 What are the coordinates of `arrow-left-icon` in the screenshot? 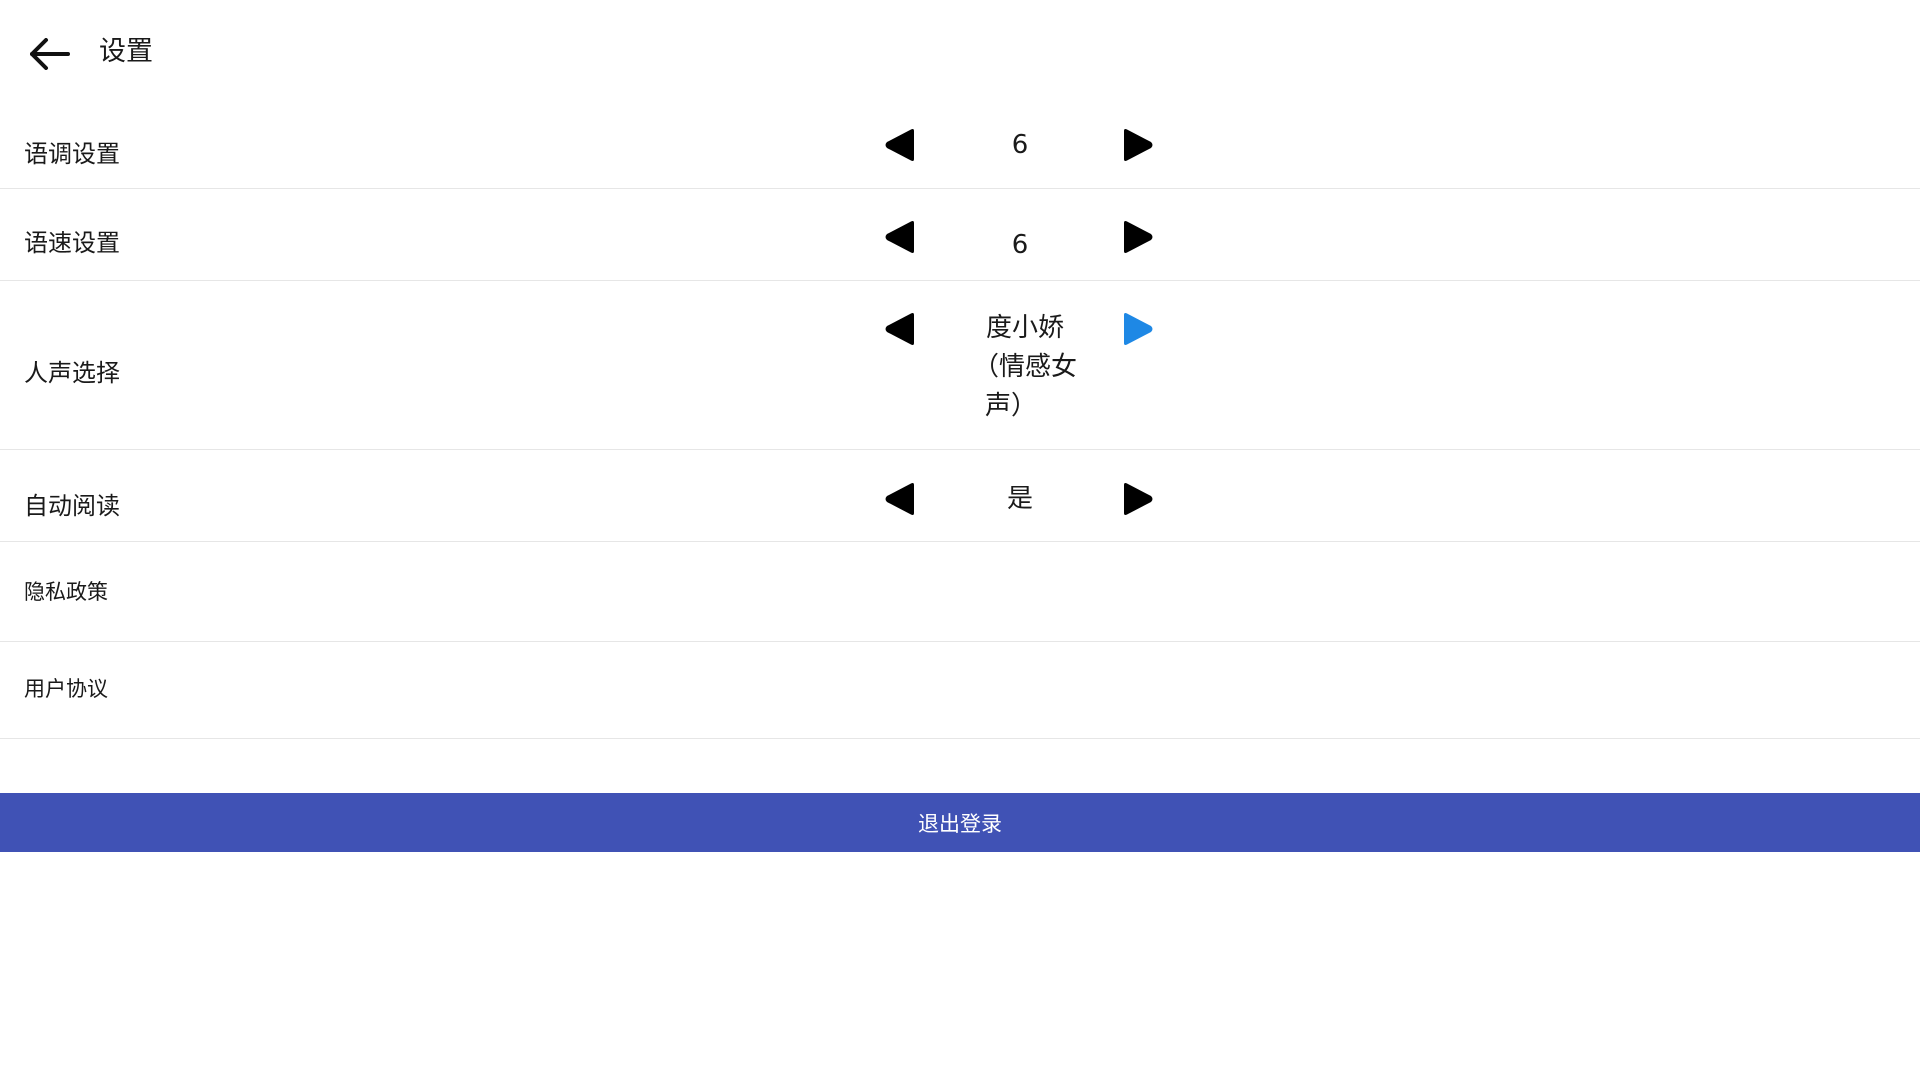 It's located at (50, 54).